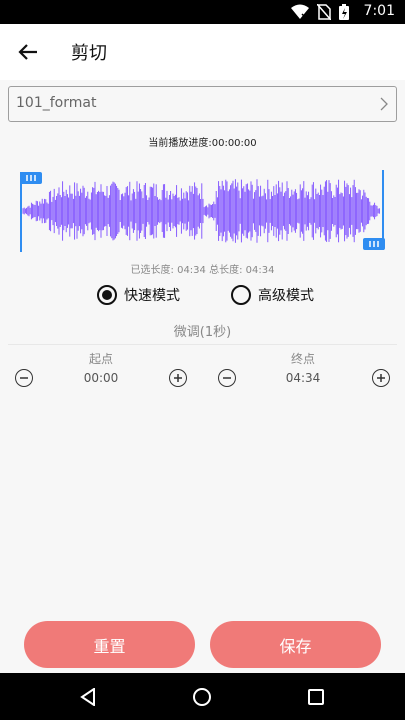 The image size is (405, 720). I want to click on advanced-mode-label: 高级模式, so click(286, 296).